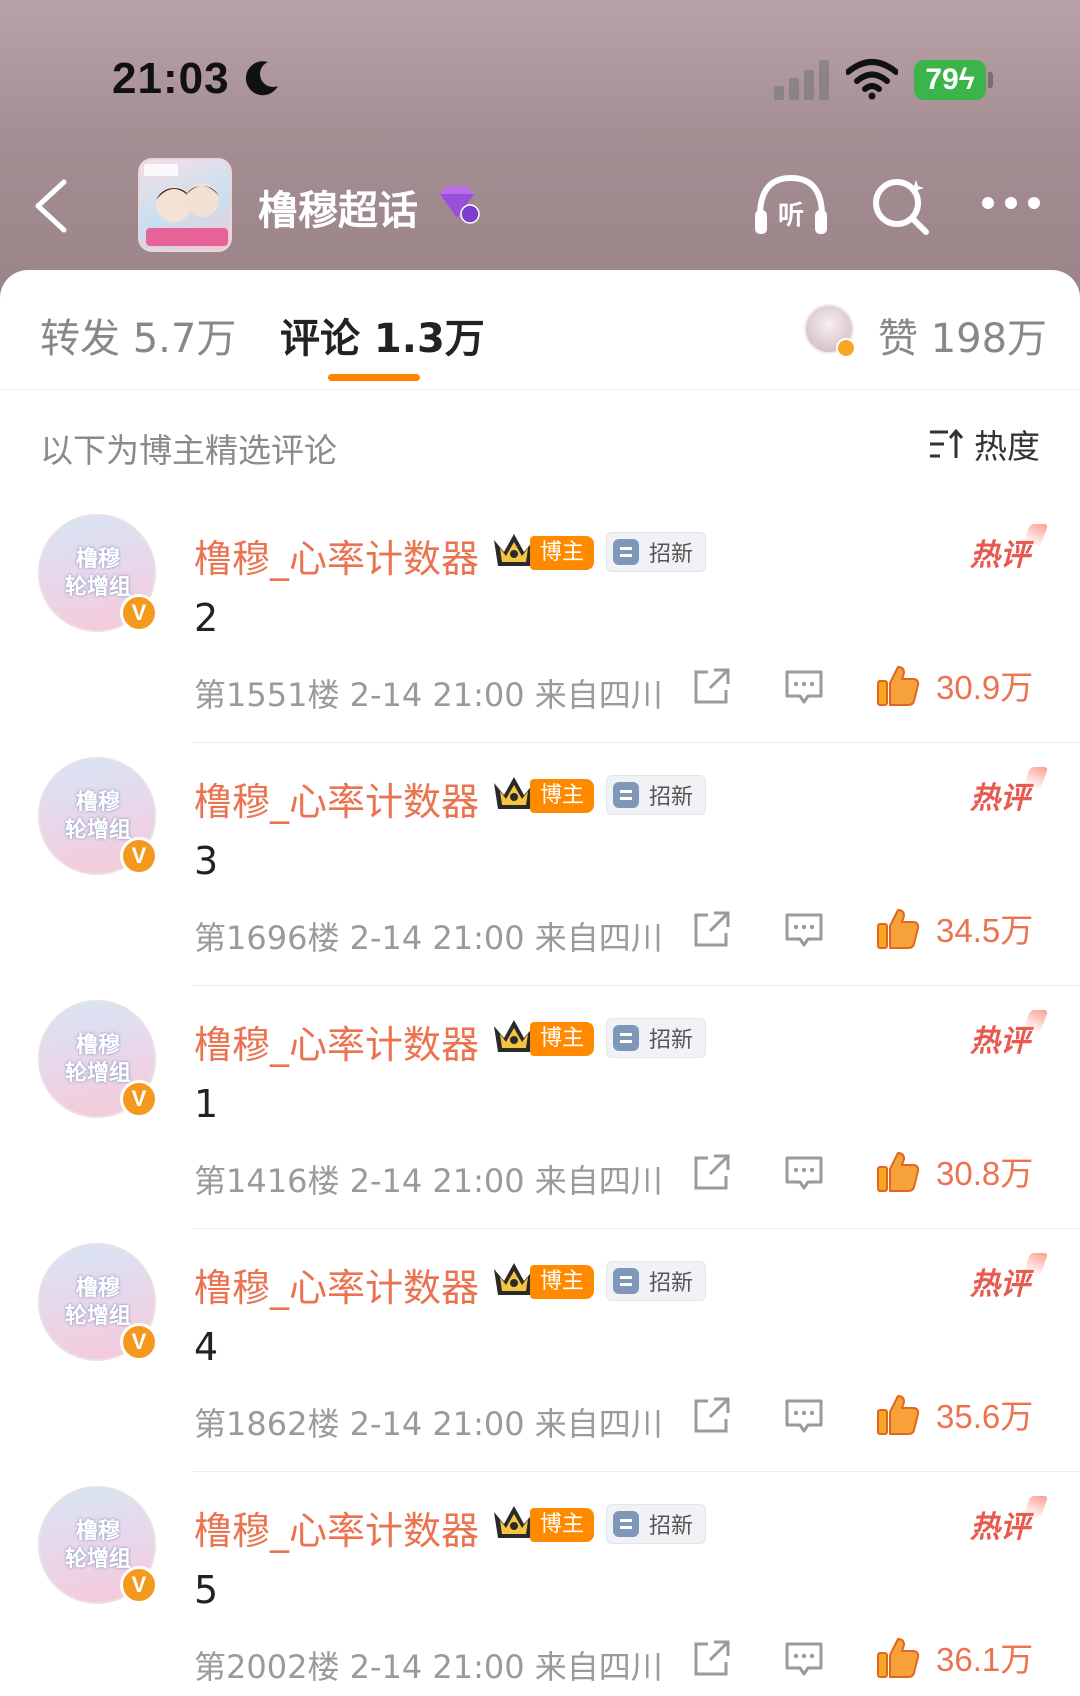 The image size is (1080, 1696). Describe the element at coordinates (801, 80) in the screenshot. I see `signal-icon` at that location.